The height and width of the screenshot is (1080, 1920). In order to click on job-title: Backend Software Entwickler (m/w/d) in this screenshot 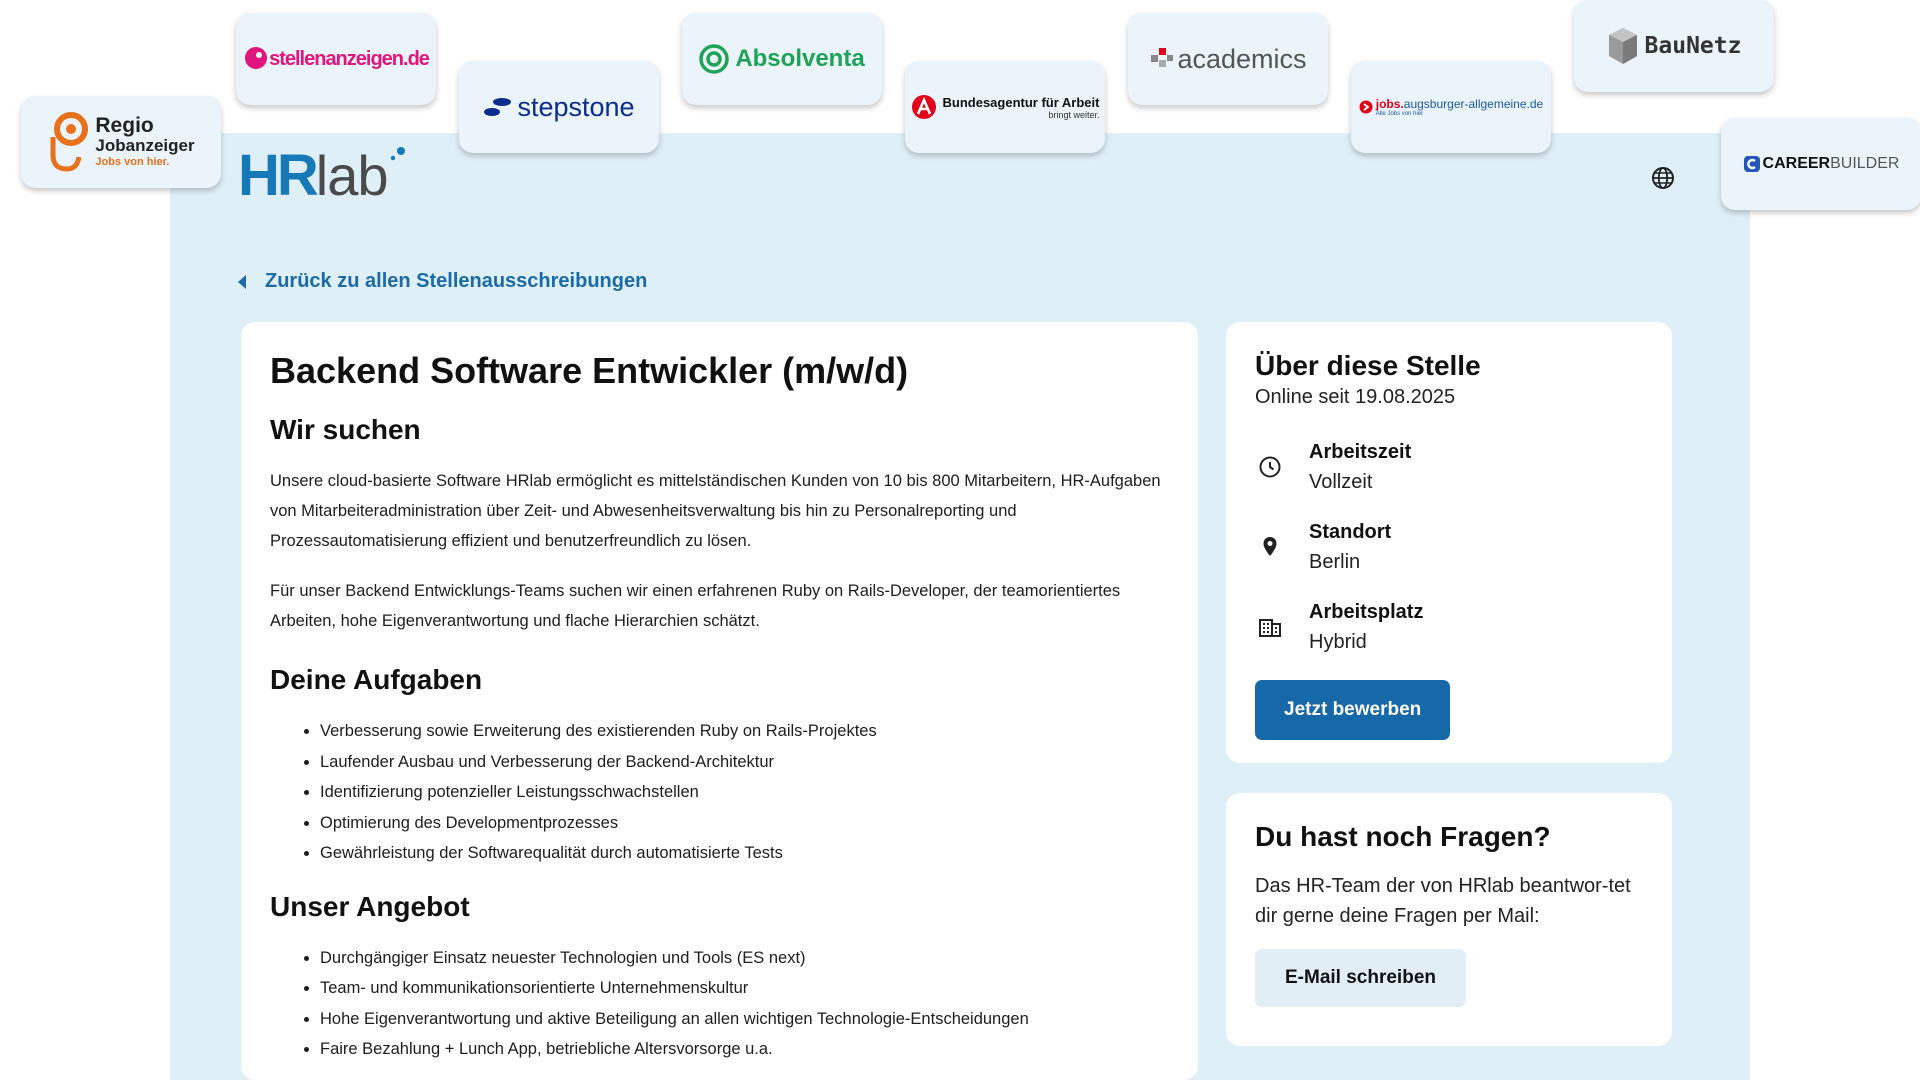, I will do `click(589, 370)`.